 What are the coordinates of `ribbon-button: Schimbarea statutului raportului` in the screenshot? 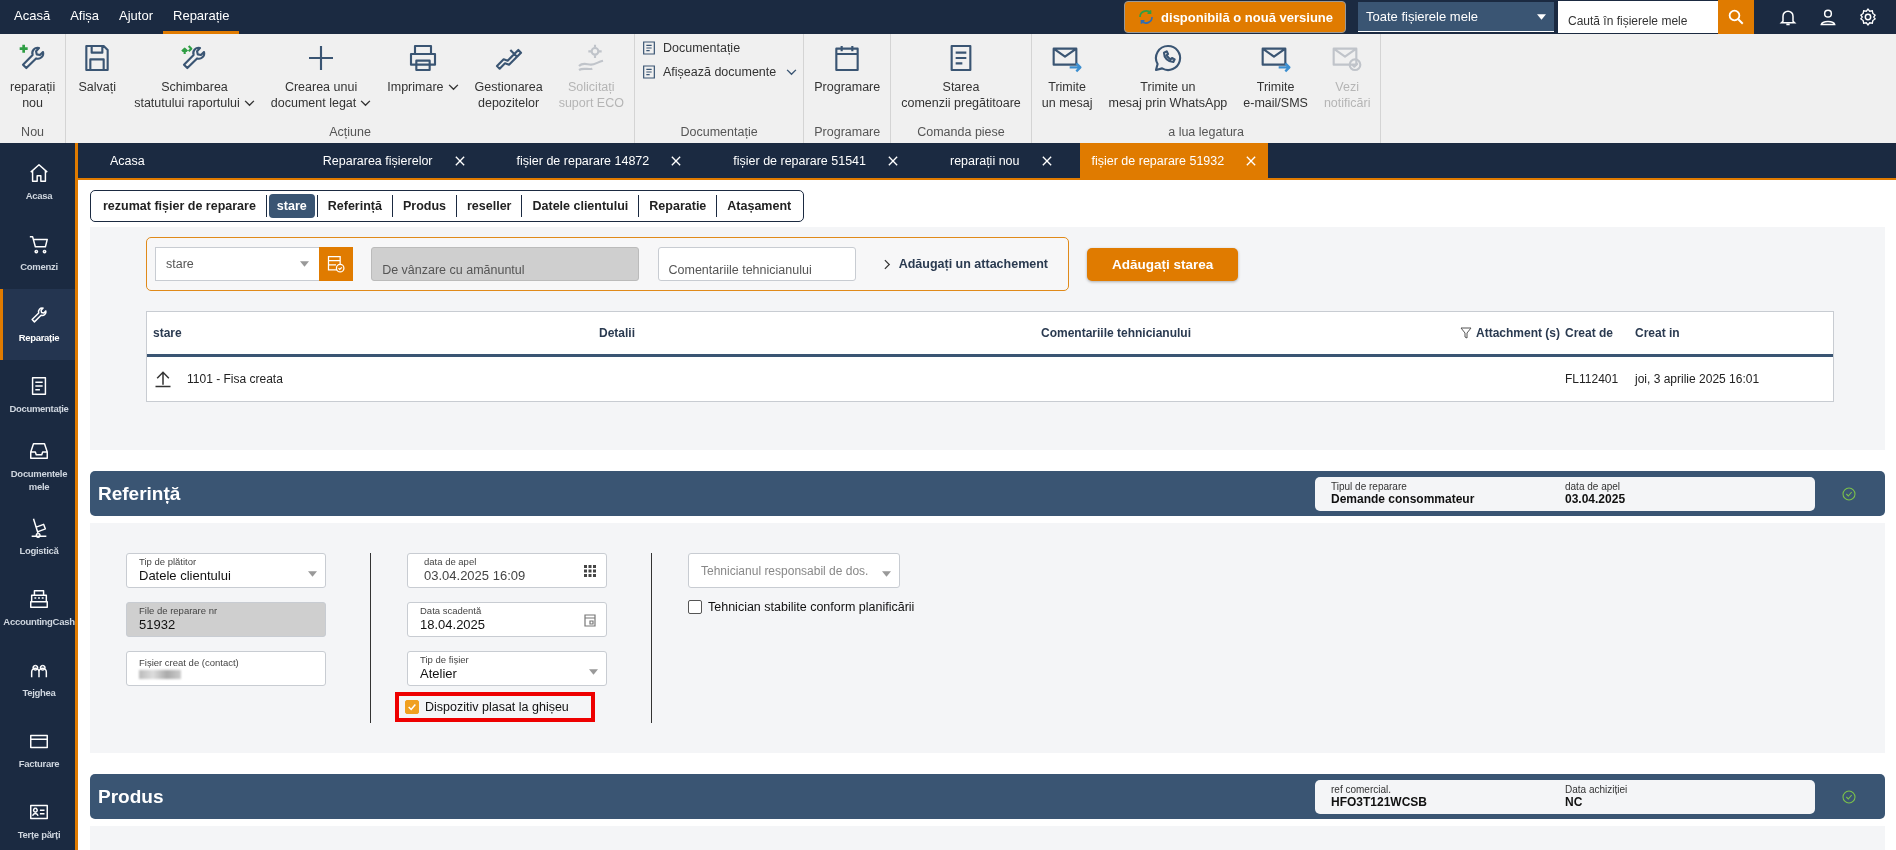 It's located at (194, 76).